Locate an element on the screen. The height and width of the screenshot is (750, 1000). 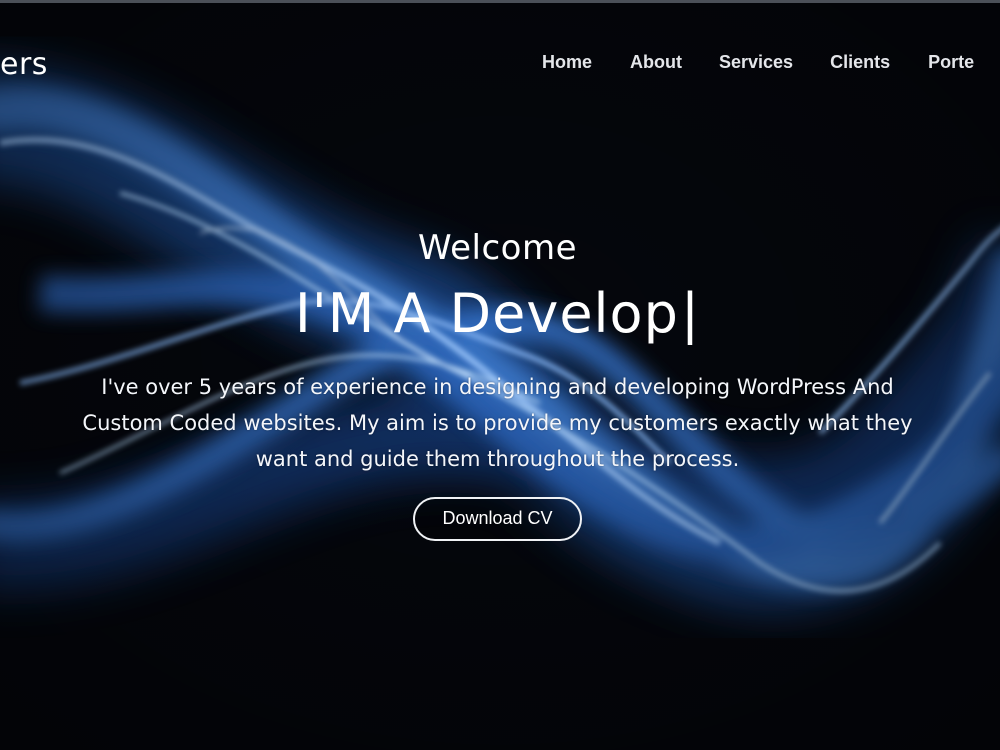
hero-headline-text: I'M A Develop is located at coordinates (486, 313).